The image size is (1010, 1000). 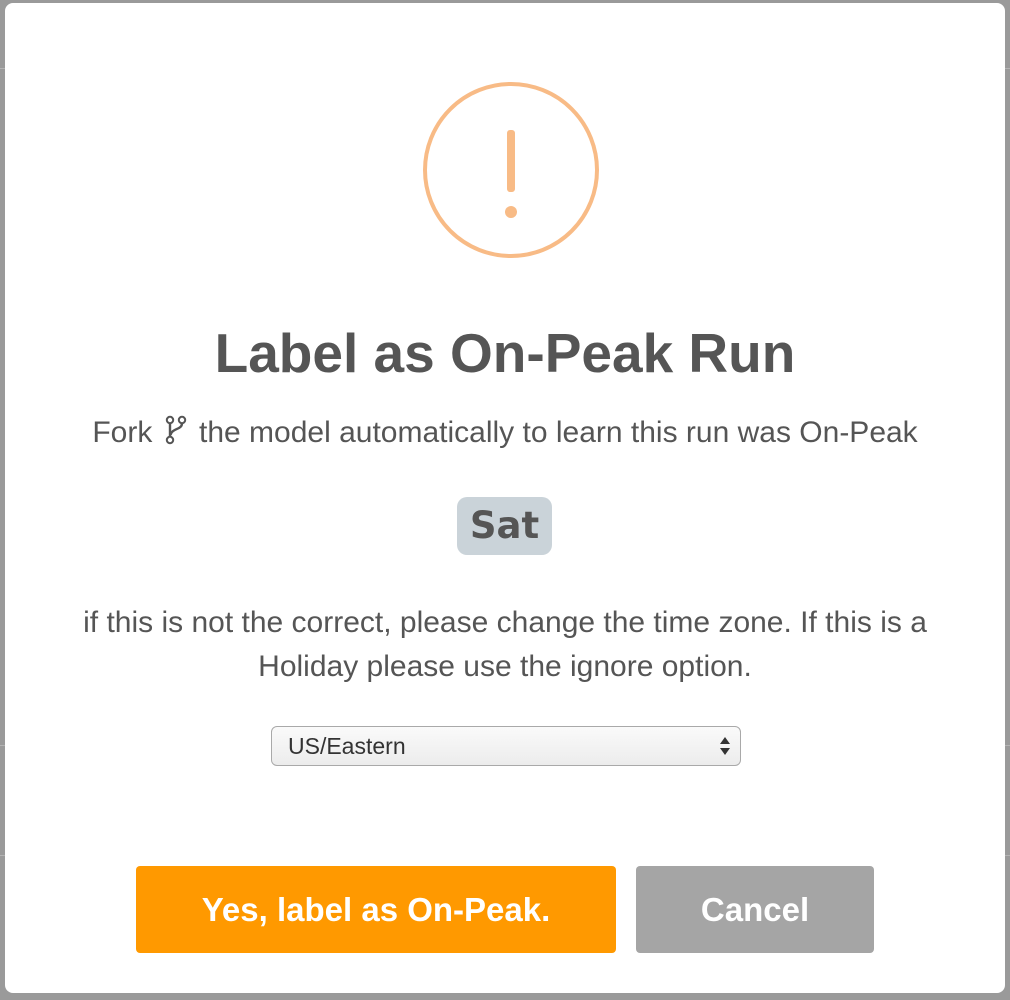 What do you see at coordinates (505, 353) in the screenshot?
I see `dialog-title: Label as On-Peak Run` at bounding box center [505, 353].